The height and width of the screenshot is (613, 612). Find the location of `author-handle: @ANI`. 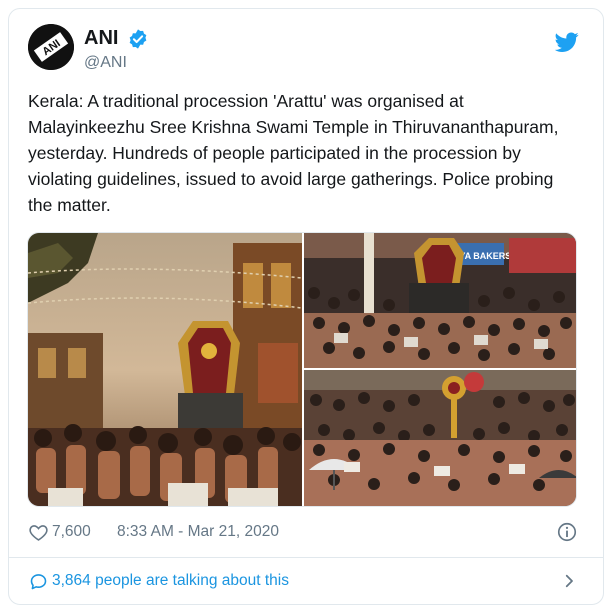

author-handle: @ANI is located at coordinates (105, 63).